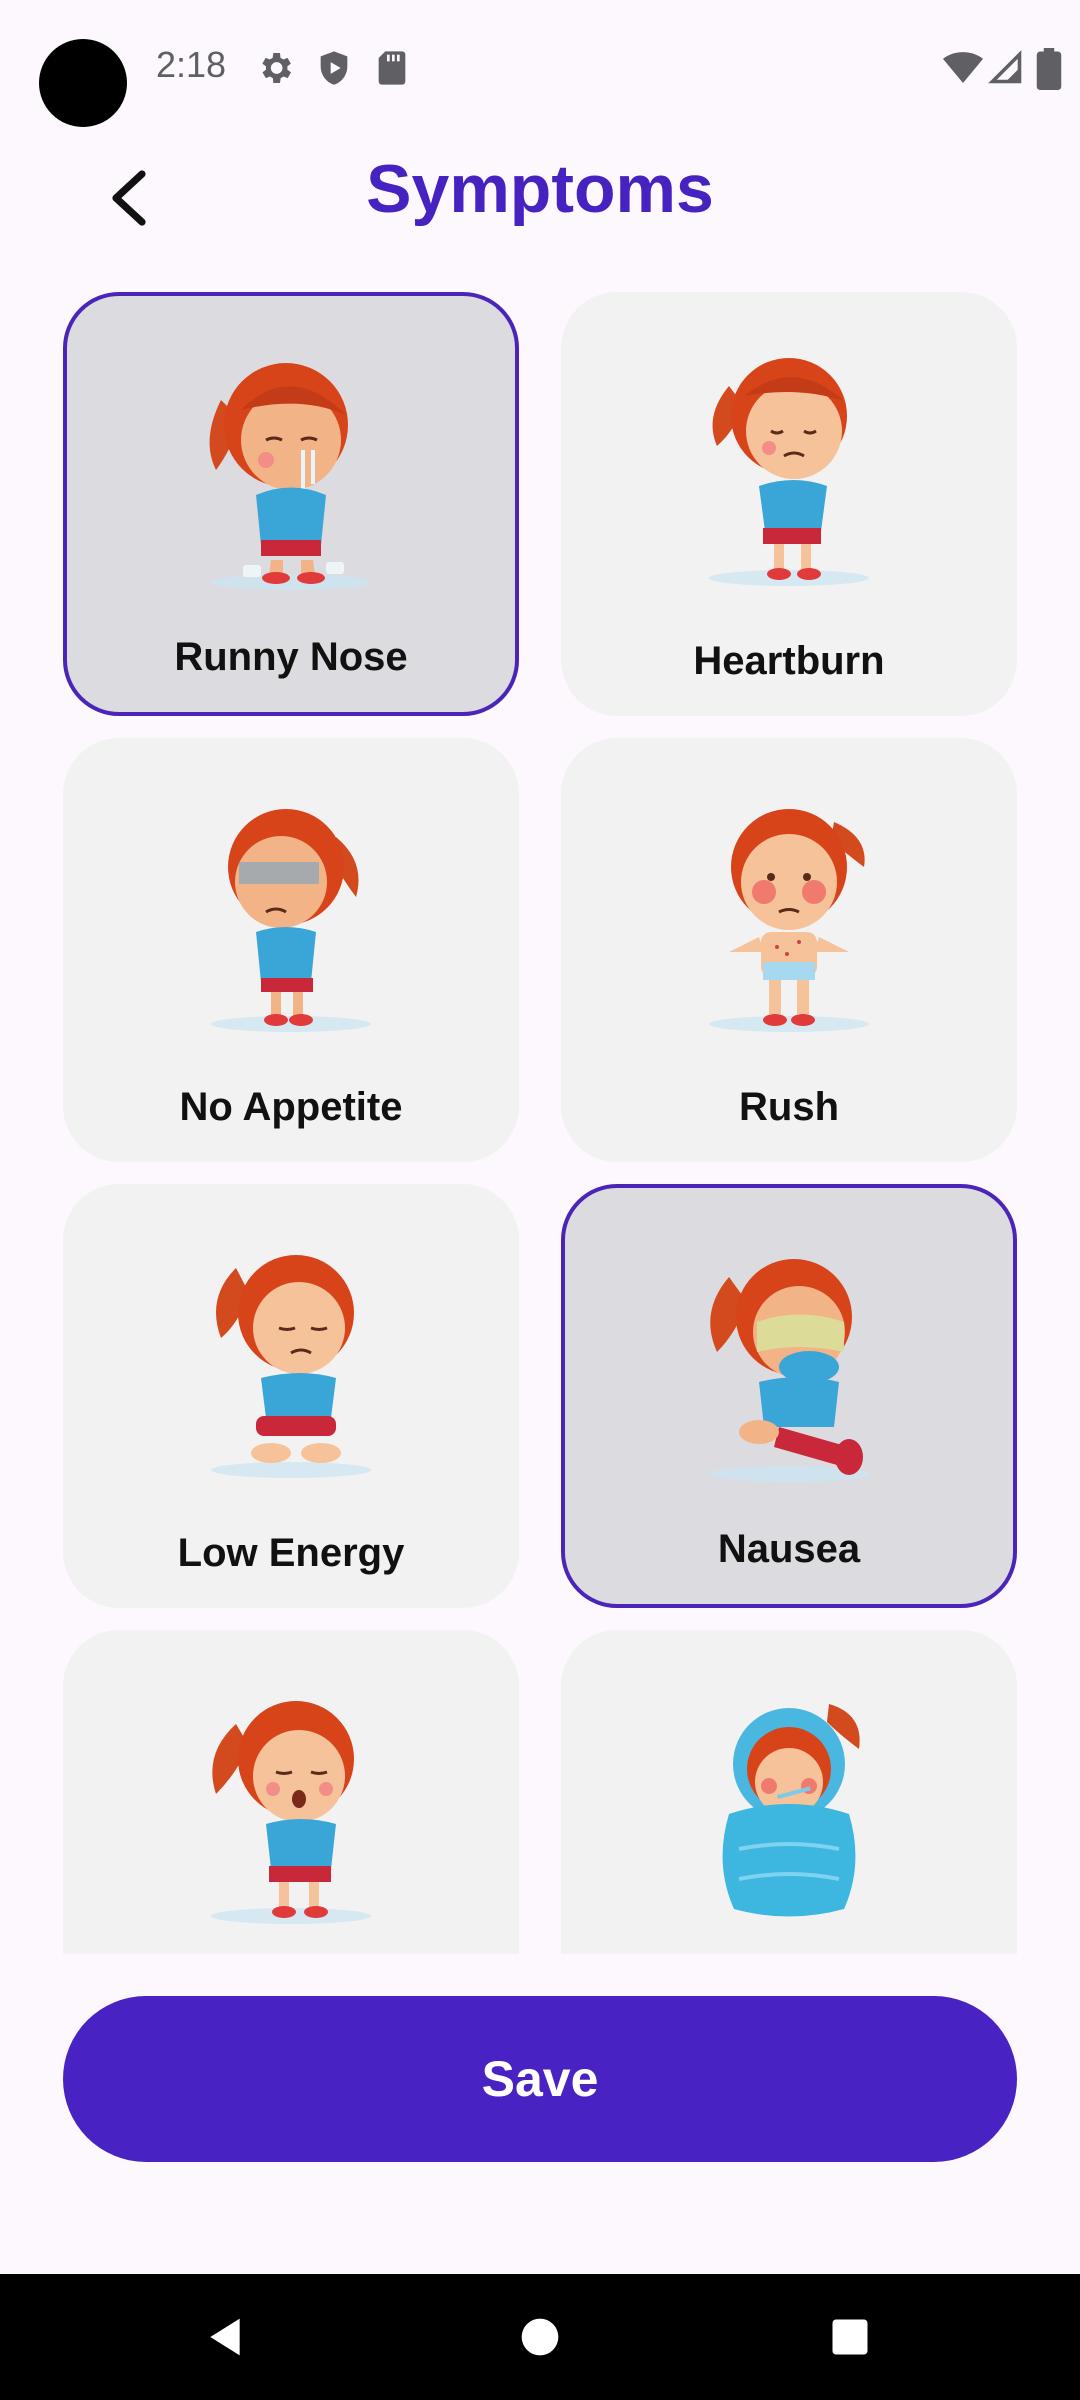 The image size is (1080, 2400). Describe the element at coordinates (789, 472) in the screenshot. I see `girl-heartburn-illustration` at that location.